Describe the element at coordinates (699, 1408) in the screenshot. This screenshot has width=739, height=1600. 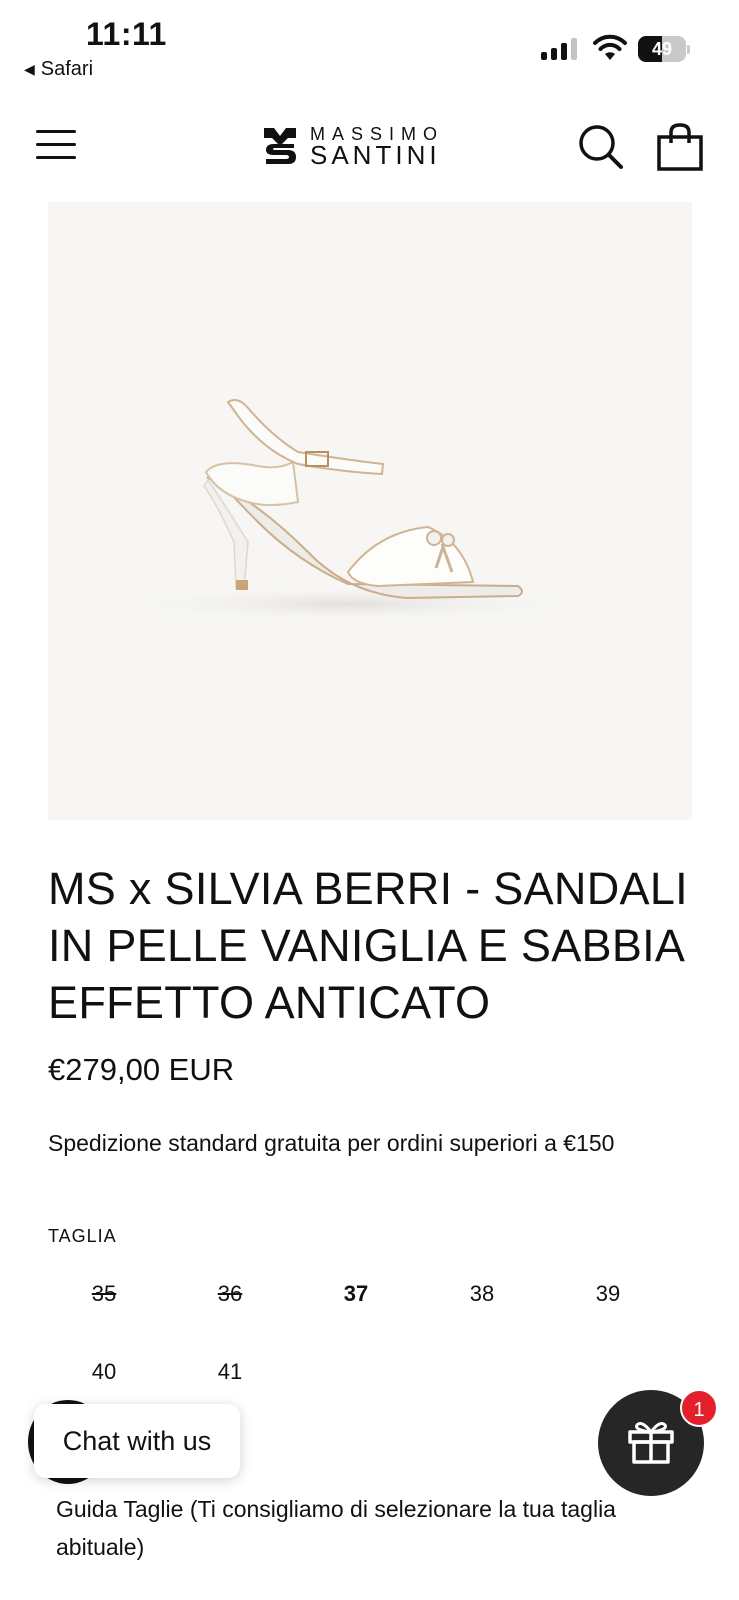
I see `gift-badge: 1` at that location.